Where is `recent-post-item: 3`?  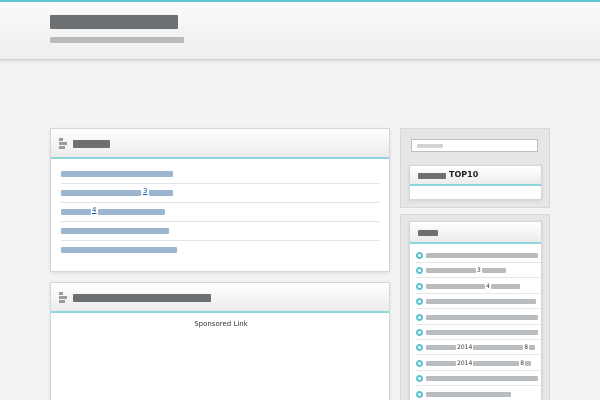 recent-post-item: 3 is located at coordinates (478, 271).